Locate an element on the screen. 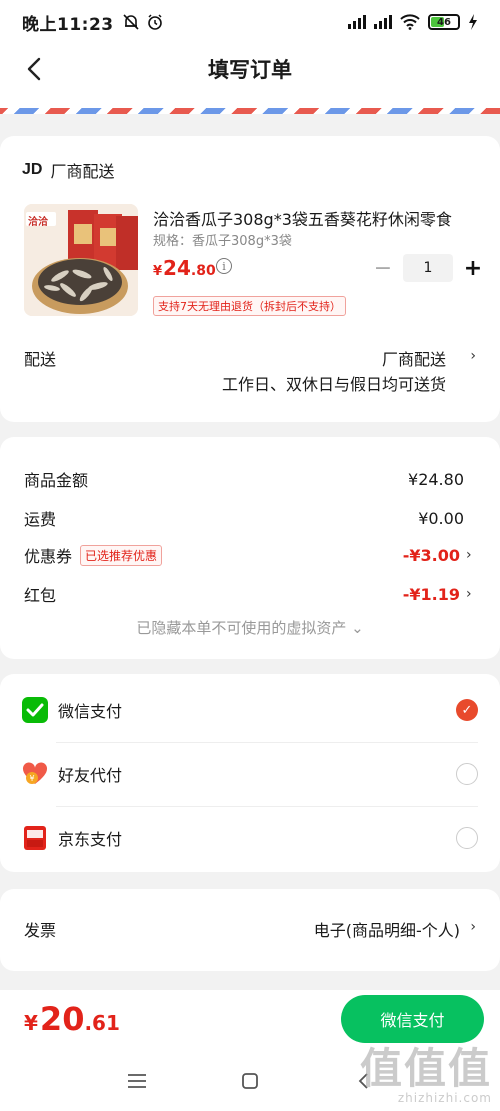  goods-amount-row: 商品金额 ¥24.80 is located at coordinates (250, 479).